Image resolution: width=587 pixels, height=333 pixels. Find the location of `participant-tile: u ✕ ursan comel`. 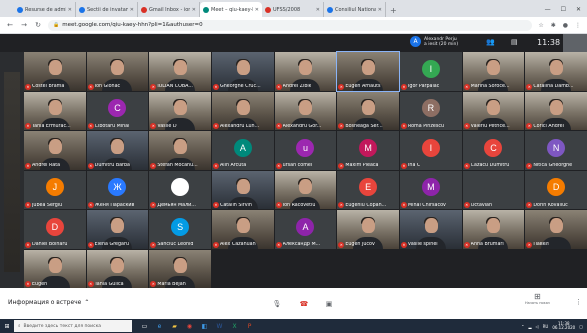

participant-tile: u ✕ ursan comel is located at coordinates (305, 150).